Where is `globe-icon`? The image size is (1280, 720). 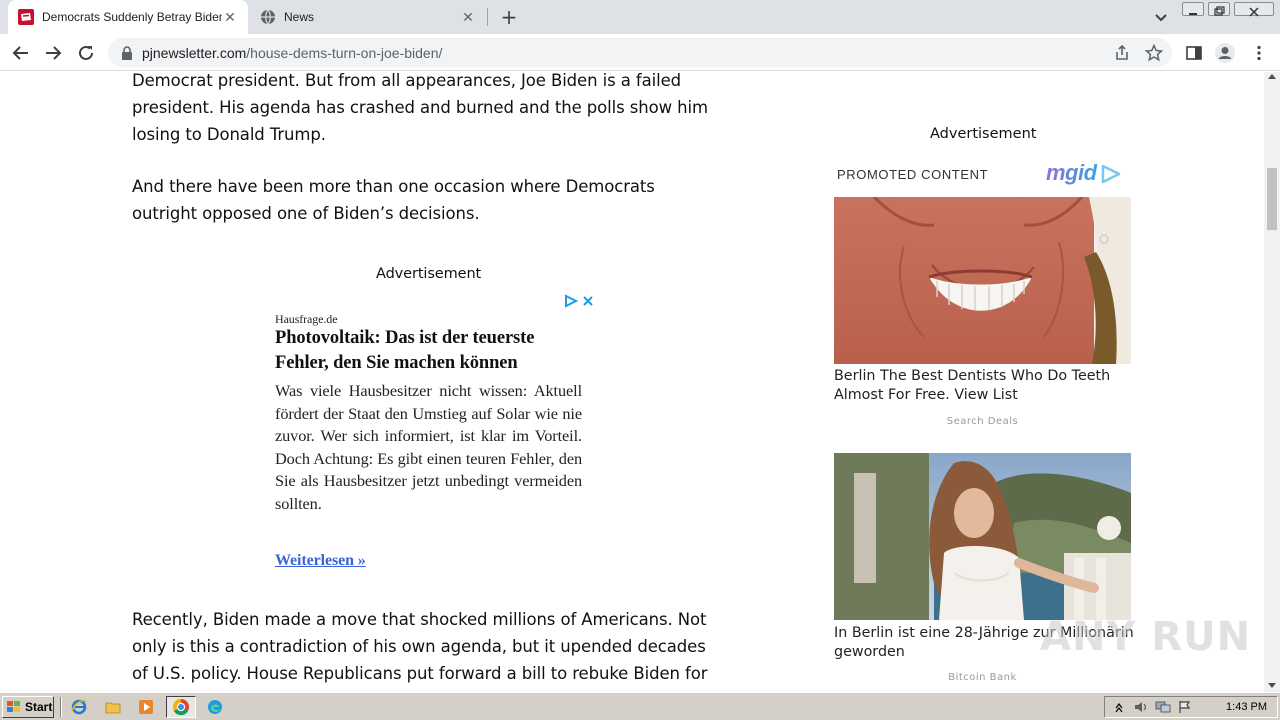
globe-icon is located at coordinates (268, 17).